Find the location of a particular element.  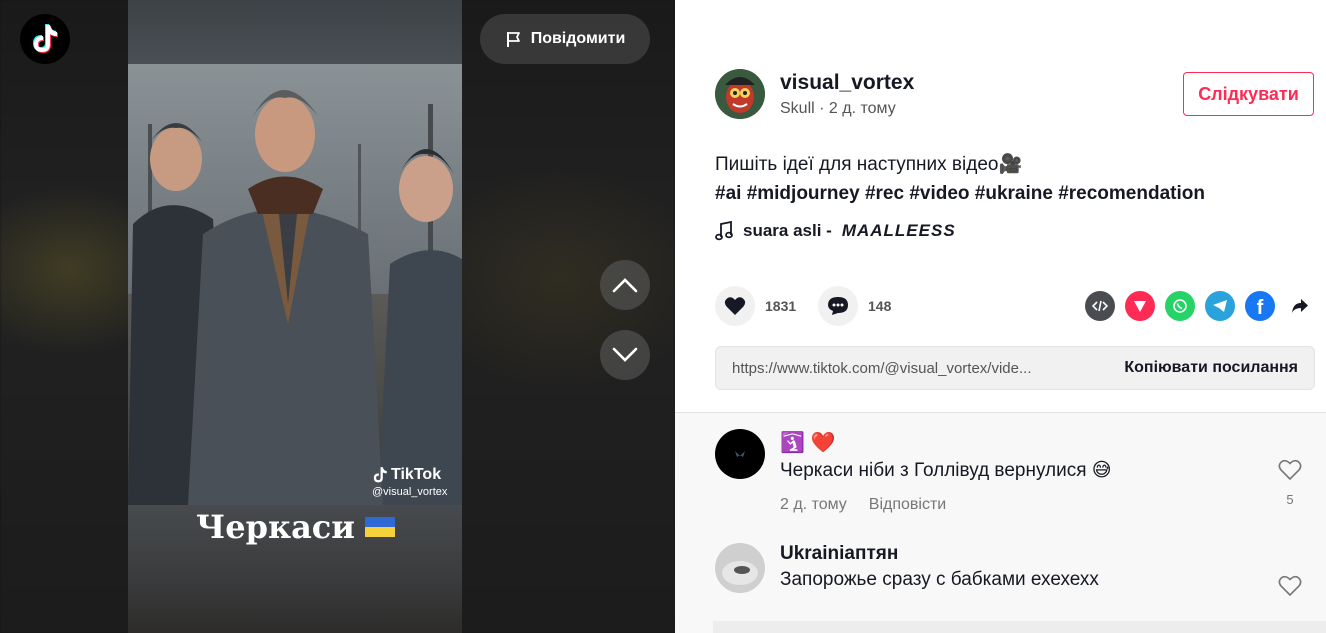

comment-bubble-icon is located at coordinates (838, 306).